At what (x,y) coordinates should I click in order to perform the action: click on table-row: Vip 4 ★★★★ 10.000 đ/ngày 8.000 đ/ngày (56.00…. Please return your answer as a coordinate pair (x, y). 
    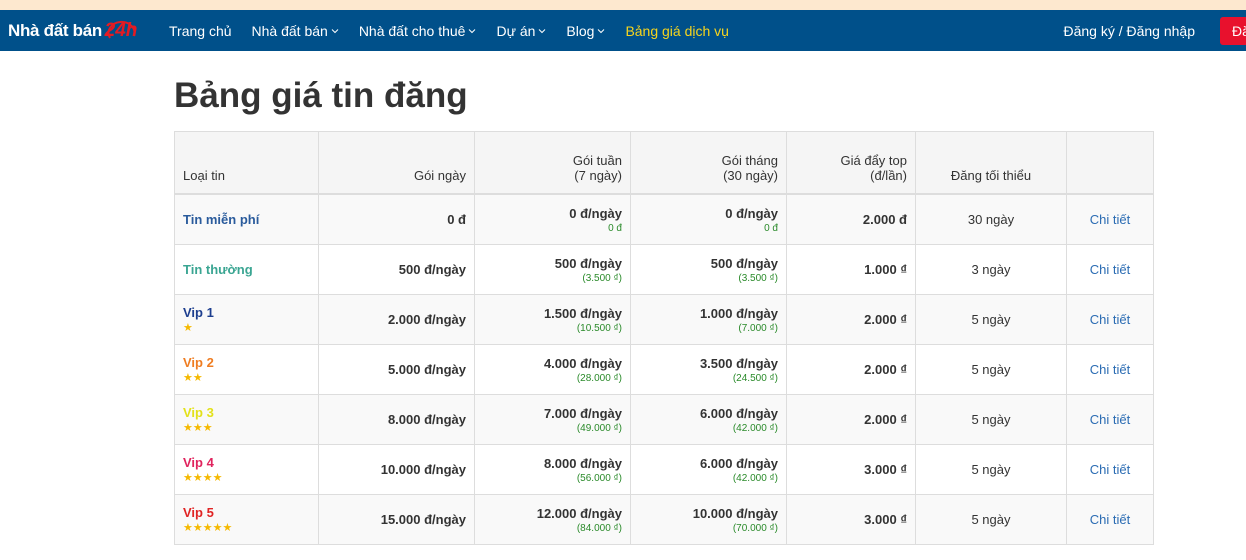
    Looking at the image, I should click on (664, 469).